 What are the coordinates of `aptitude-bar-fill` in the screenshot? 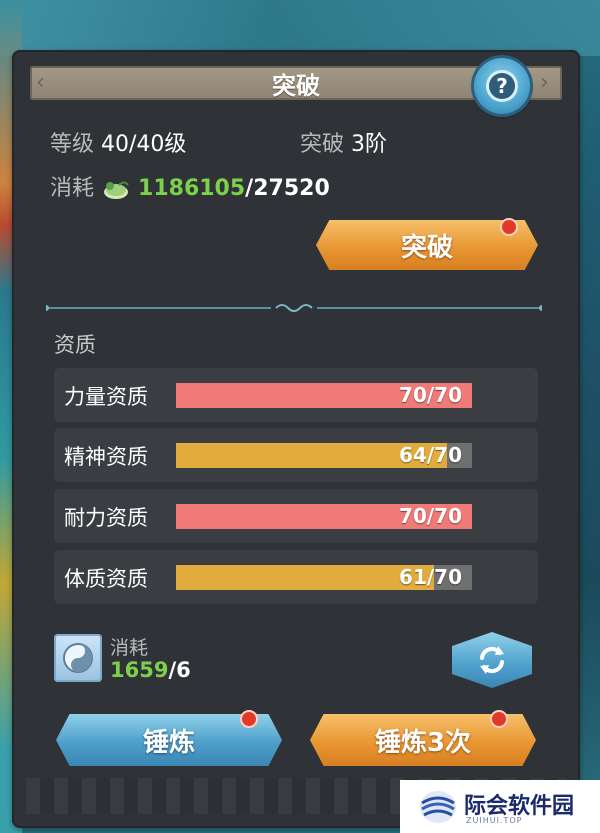 It's located at (305, 577).